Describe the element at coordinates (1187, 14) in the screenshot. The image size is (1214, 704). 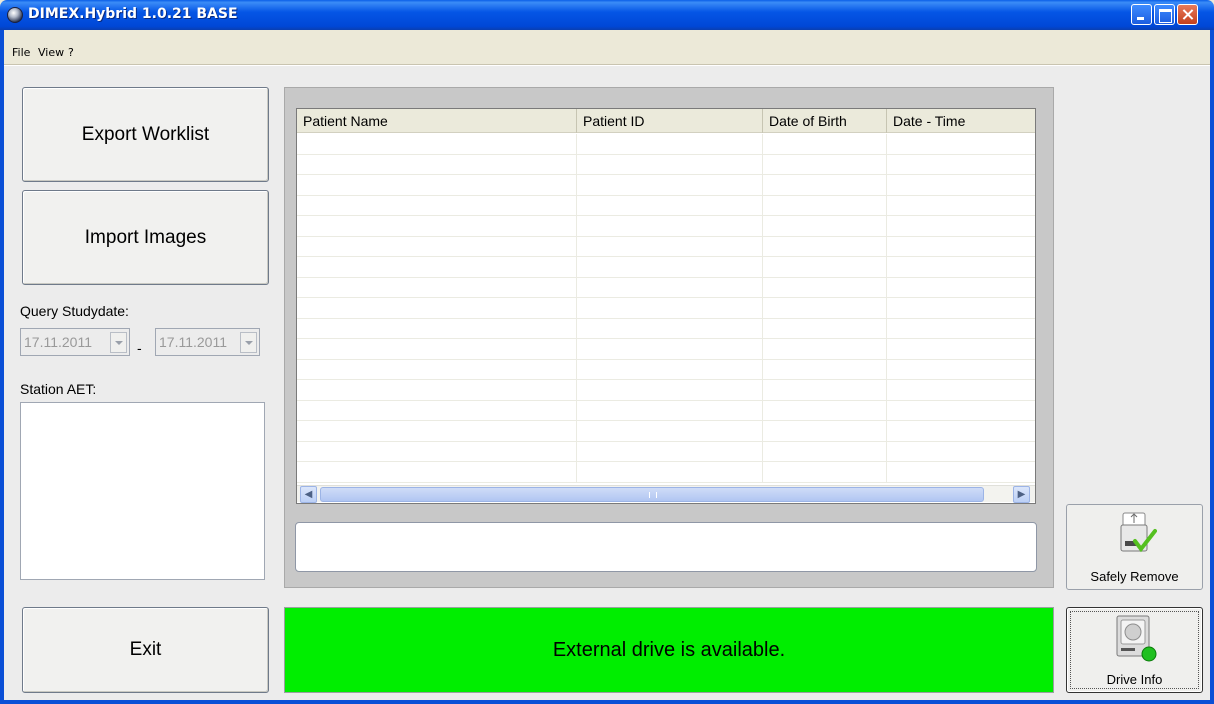
I see `close-button` at that location.